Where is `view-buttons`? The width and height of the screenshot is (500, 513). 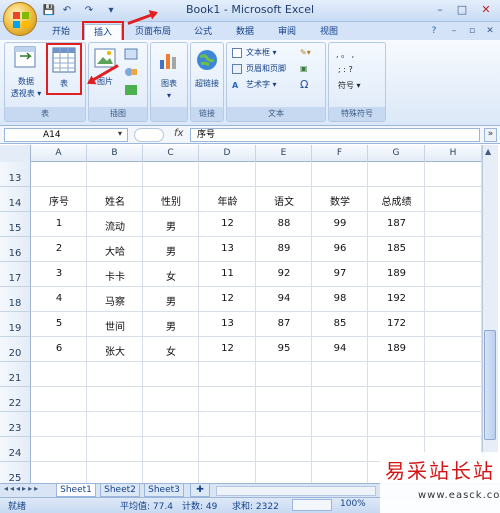 view-buttons is located at coordinates (312, 505).